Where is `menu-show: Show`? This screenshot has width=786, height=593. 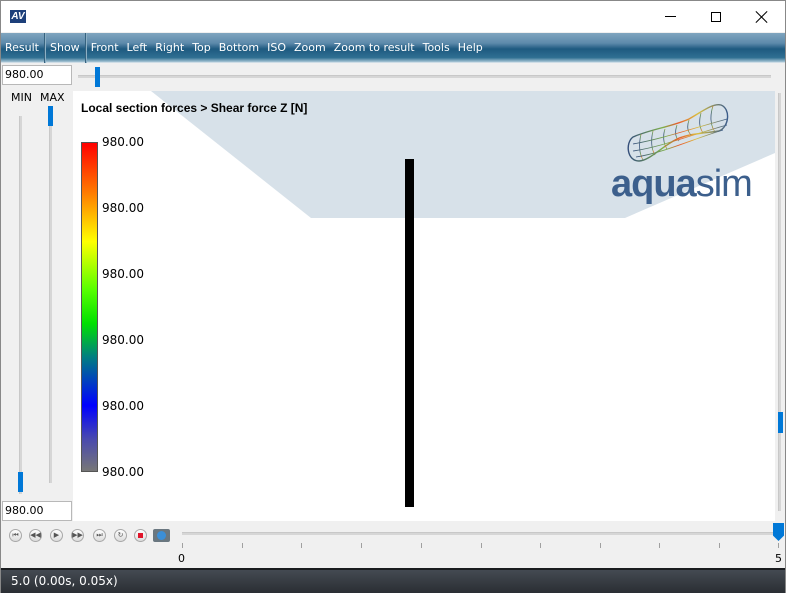
menu-show: Show is located at coordinates (65, 48).